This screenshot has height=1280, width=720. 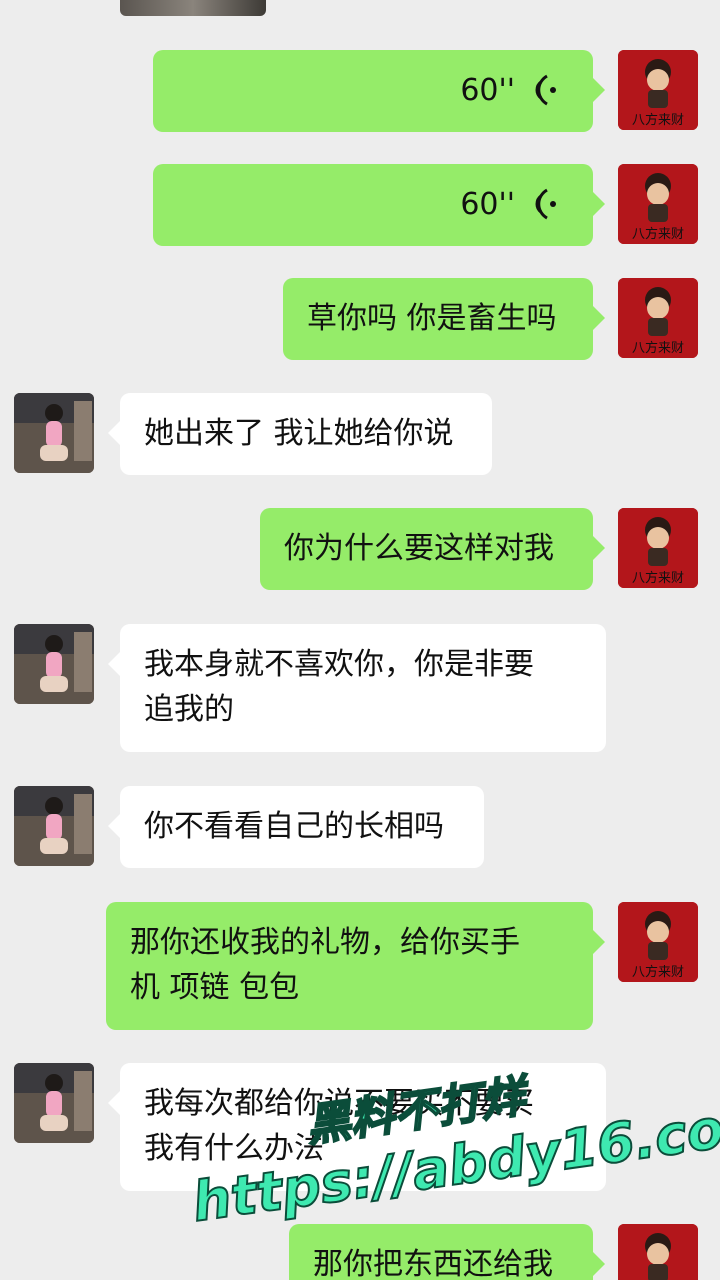 What do you see at coordinates (189, 709) in the screenshot?
I see `message-text-line: 追我的` at bounding box center [189, 709].